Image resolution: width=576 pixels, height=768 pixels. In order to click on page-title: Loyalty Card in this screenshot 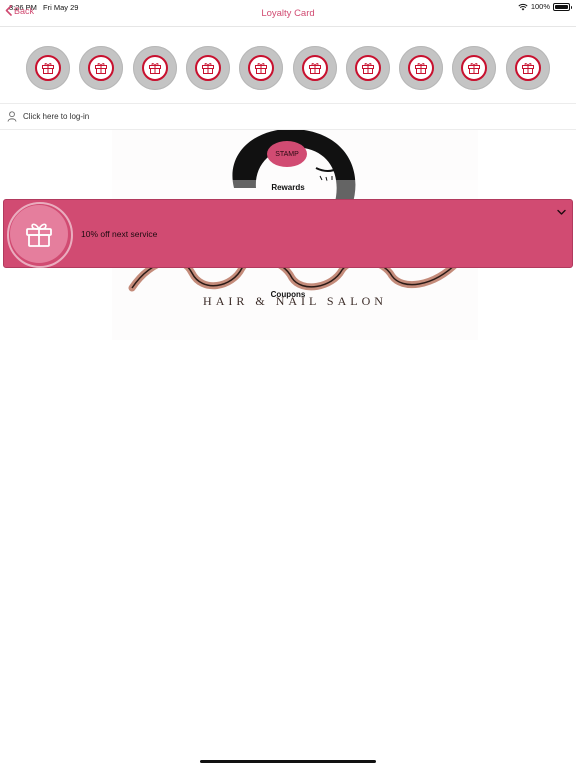, I will do `click(288, 13)`.